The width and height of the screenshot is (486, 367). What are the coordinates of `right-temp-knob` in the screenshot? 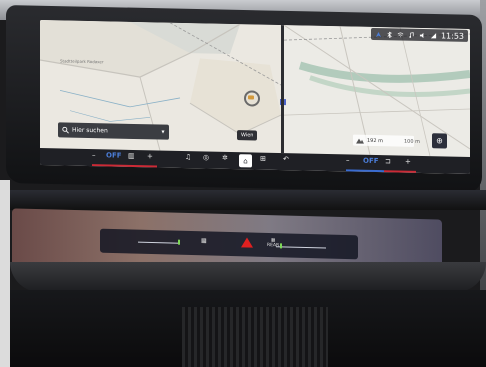 It's located at (281, 246).